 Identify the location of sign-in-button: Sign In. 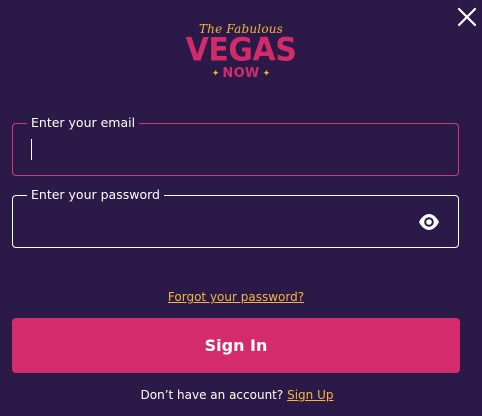
(236, 345).